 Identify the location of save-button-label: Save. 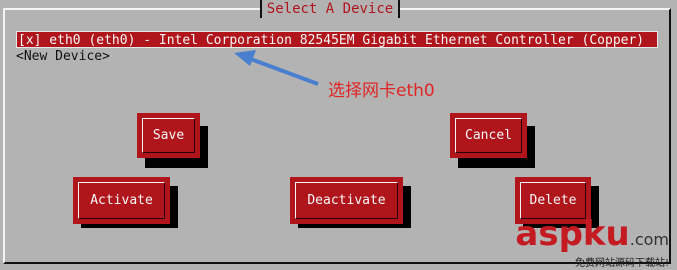
(168, 135).